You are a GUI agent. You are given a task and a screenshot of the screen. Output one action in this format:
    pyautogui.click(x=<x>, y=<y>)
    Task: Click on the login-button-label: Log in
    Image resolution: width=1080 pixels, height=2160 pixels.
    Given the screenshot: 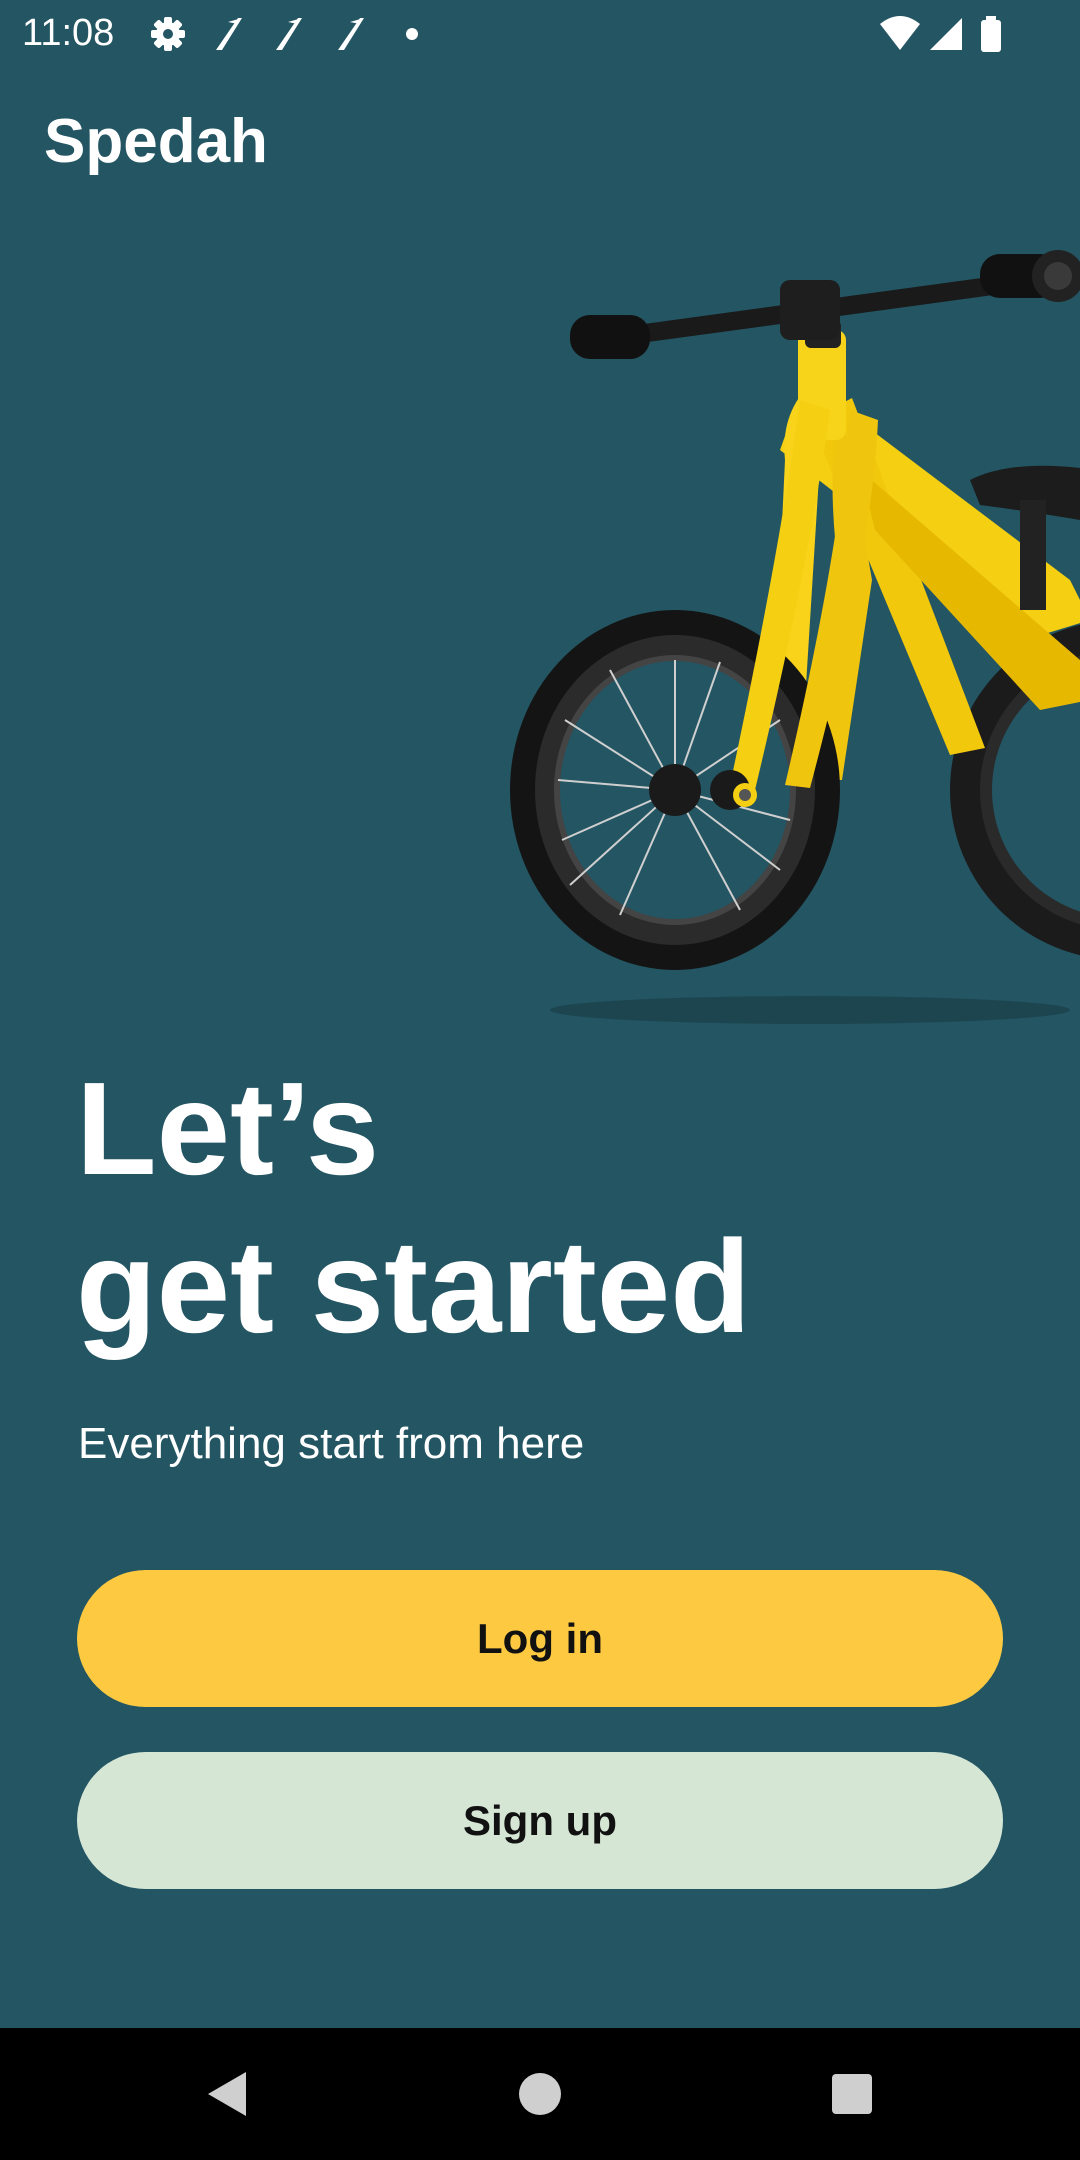 What is the action you would take?
    pyautogui.click(x=540, y=1638)
    